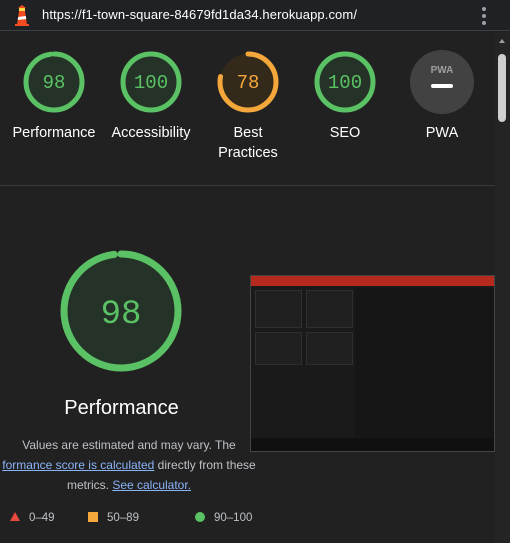 The image size is (510, 543). Describe the element at coordinates (345, 83) in the screenshot. I see `gauge-seo-value: 100` at that location.